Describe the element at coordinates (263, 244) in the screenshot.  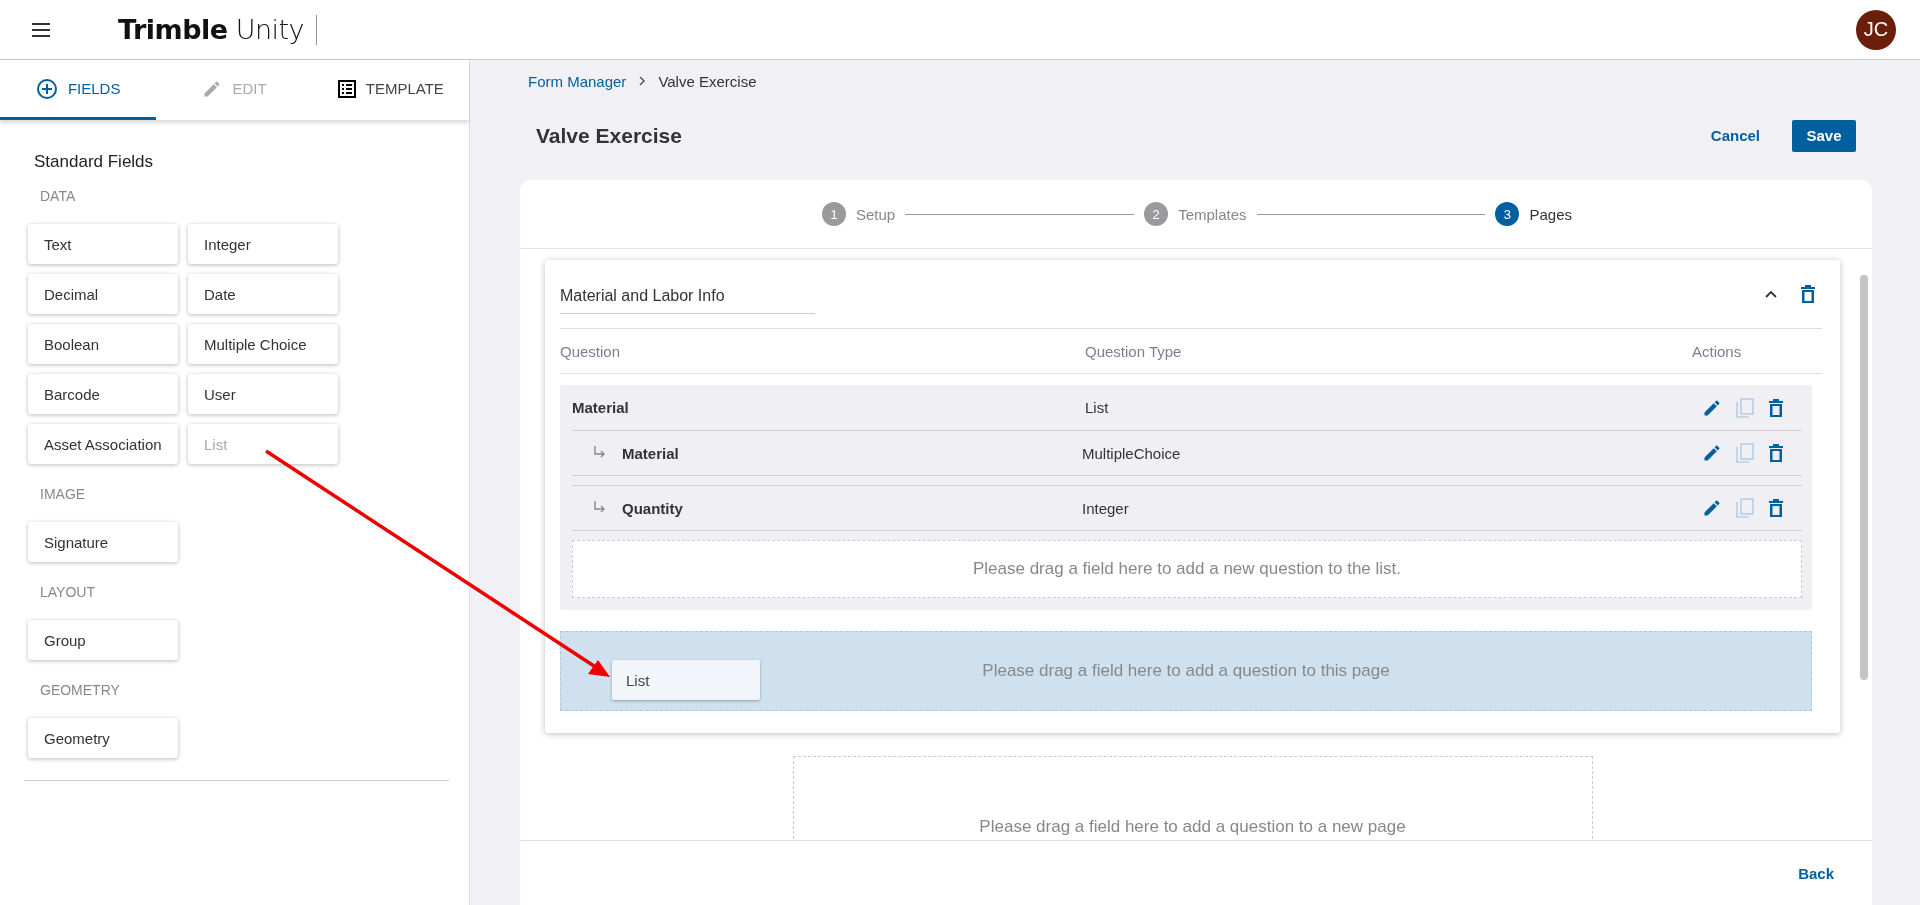
I see `field-tile: Integer` at that location.